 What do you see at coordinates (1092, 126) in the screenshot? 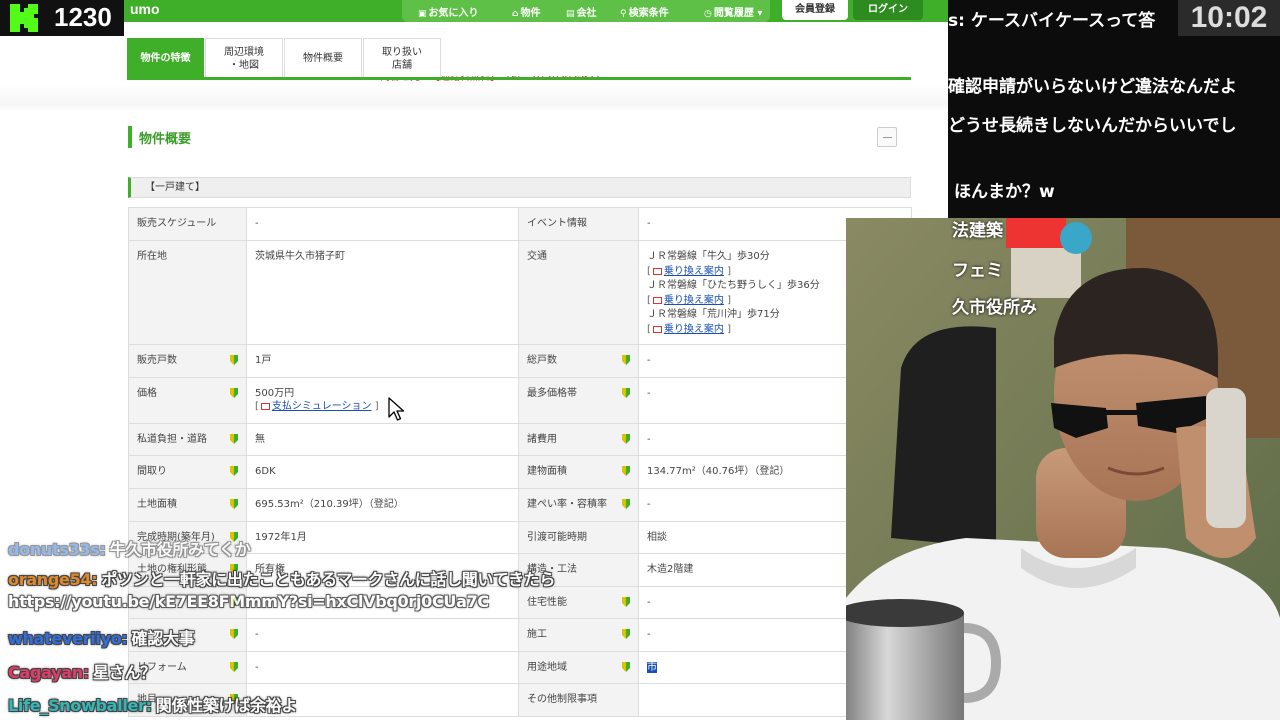
I see `chat-message: どうせ長続きしないんだからいいでし` at bounding box center [1092, 126].